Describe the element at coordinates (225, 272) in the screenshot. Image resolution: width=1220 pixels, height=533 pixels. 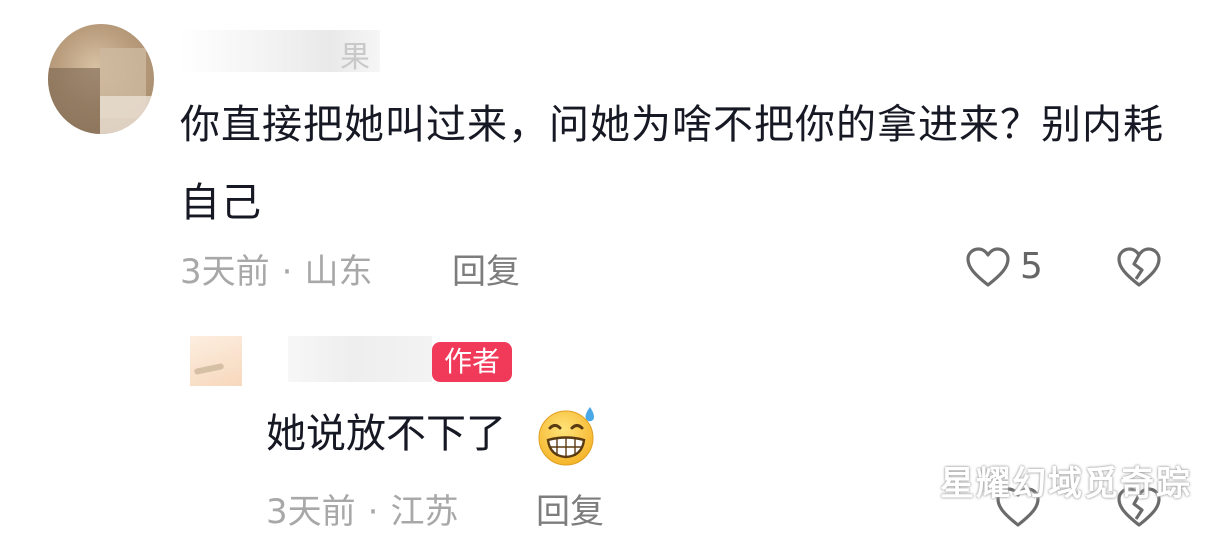
I see `comment-time: 3天前` at that location.